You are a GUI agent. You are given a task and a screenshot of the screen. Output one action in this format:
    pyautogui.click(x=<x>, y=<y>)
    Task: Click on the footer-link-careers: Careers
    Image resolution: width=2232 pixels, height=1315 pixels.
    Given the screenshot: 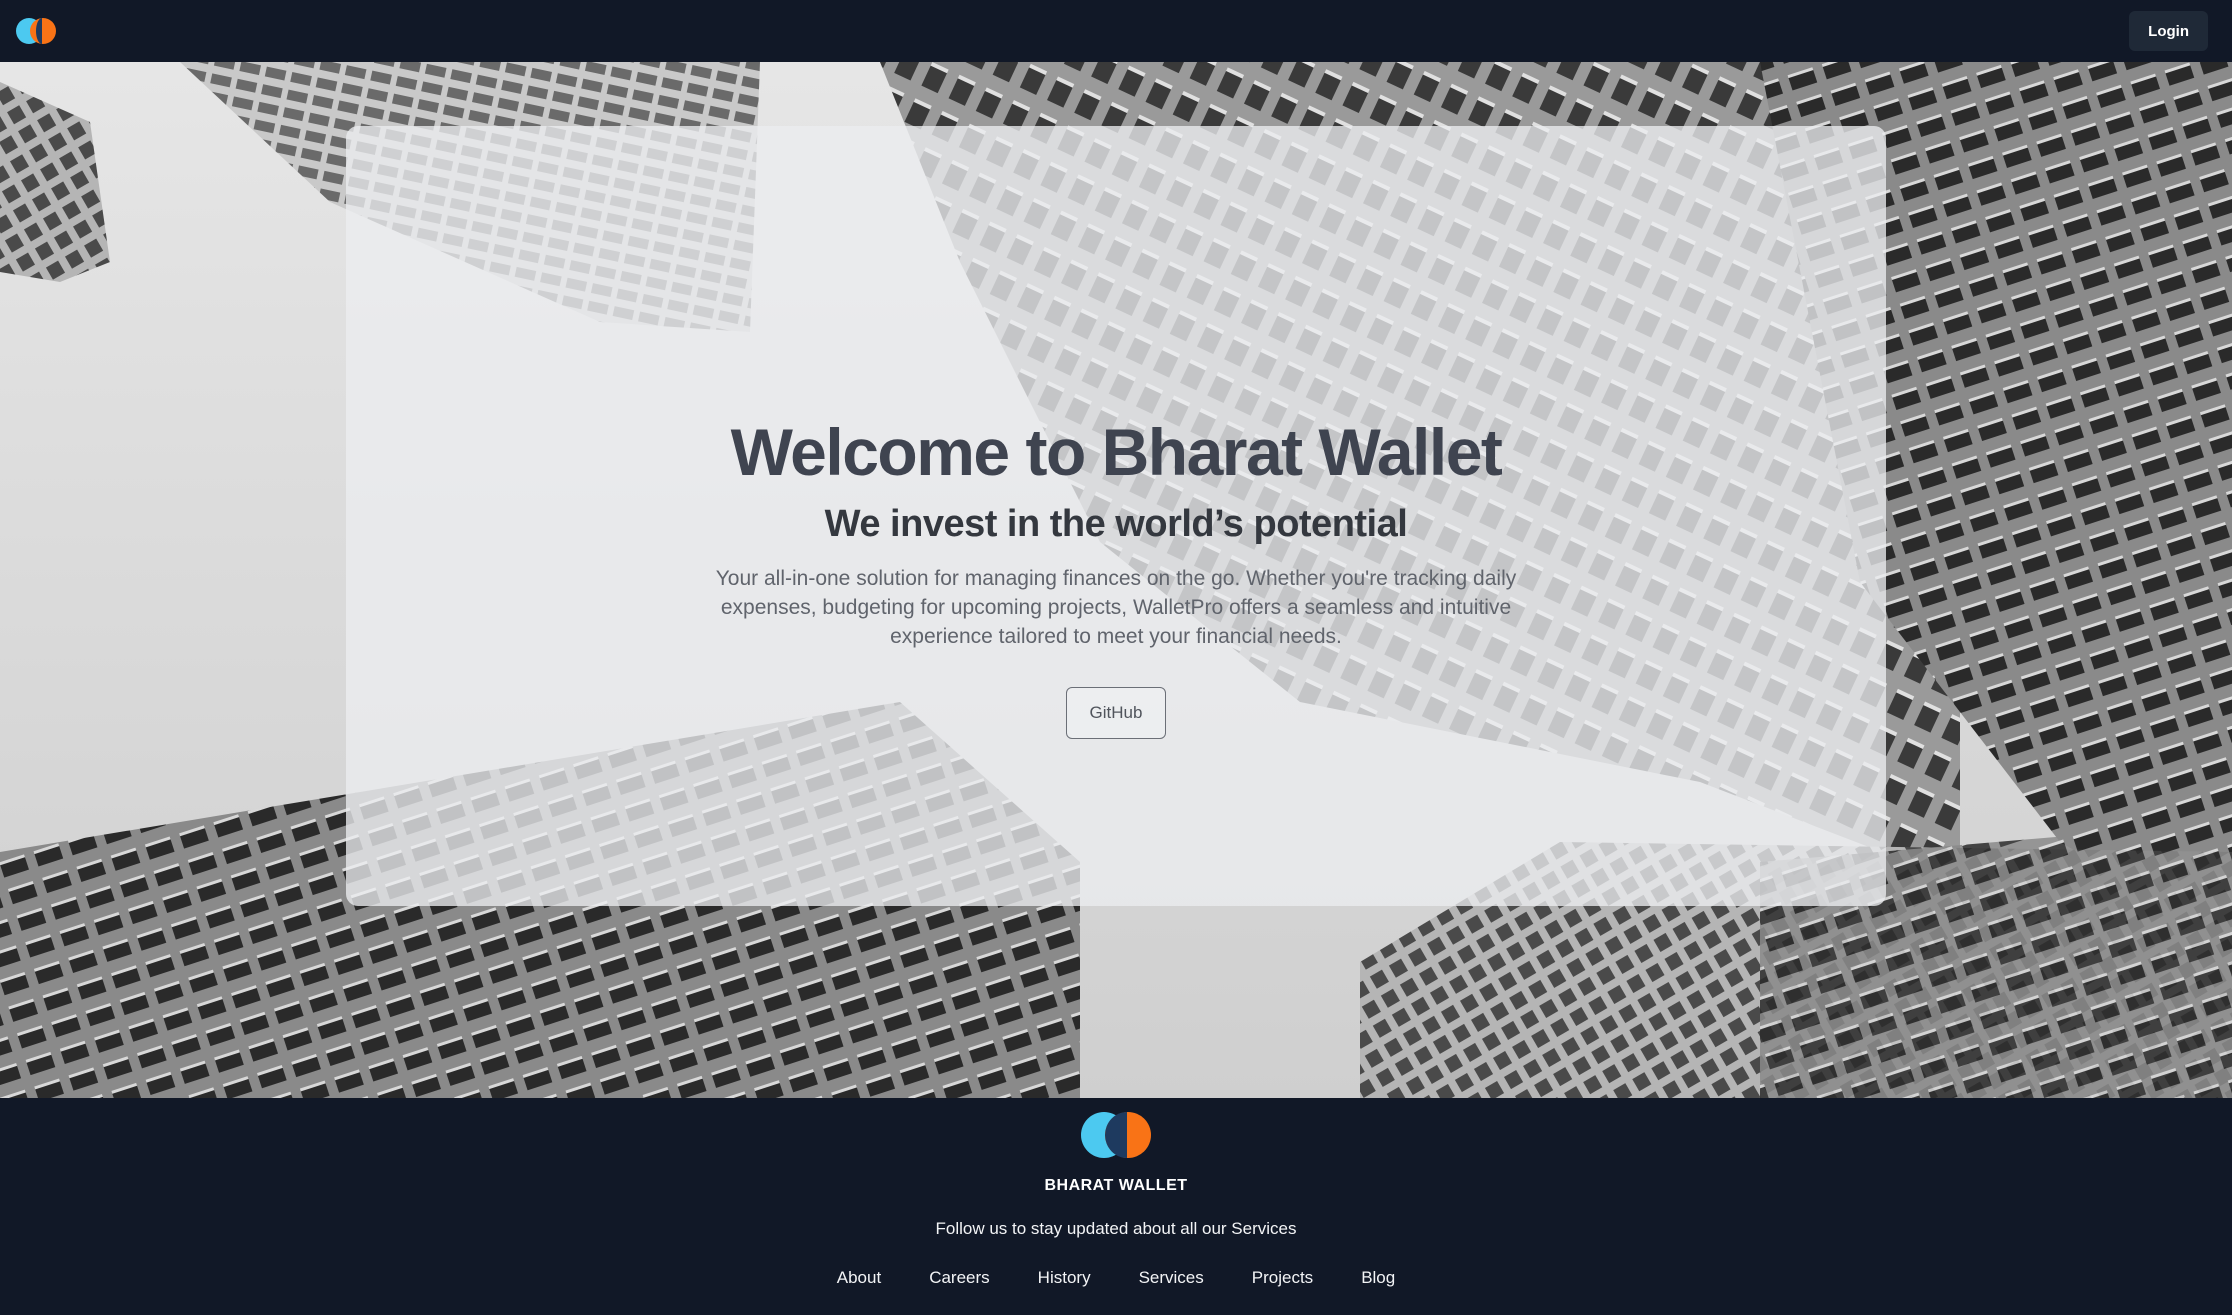 What is the action you would take?
    pyautogui.click(x=959, y=1278)
    